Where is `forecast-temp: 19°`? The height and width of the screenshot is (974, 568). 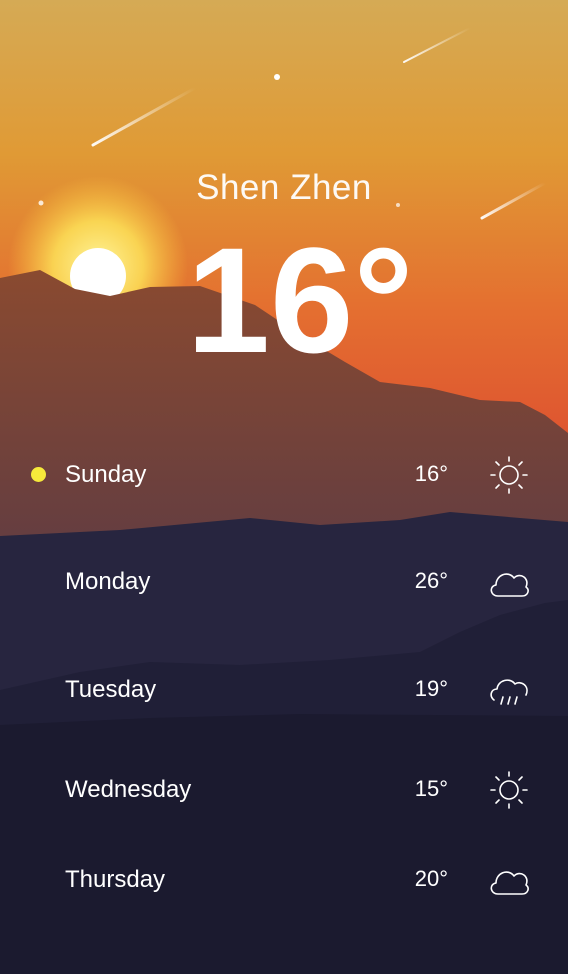 forecast-temp: 19° is located at coordinates (431, 688).